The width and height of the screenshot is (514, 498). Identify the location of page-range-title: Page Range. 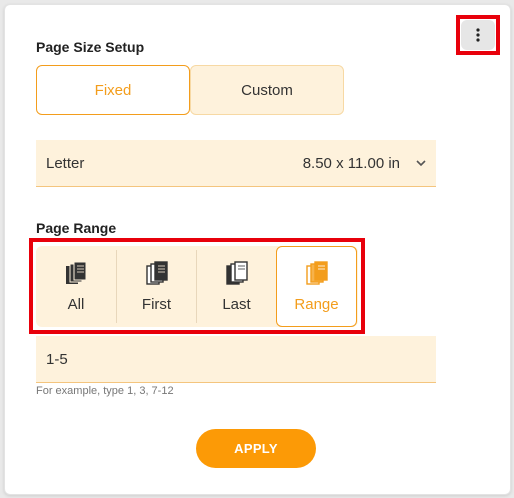
(76, 228).